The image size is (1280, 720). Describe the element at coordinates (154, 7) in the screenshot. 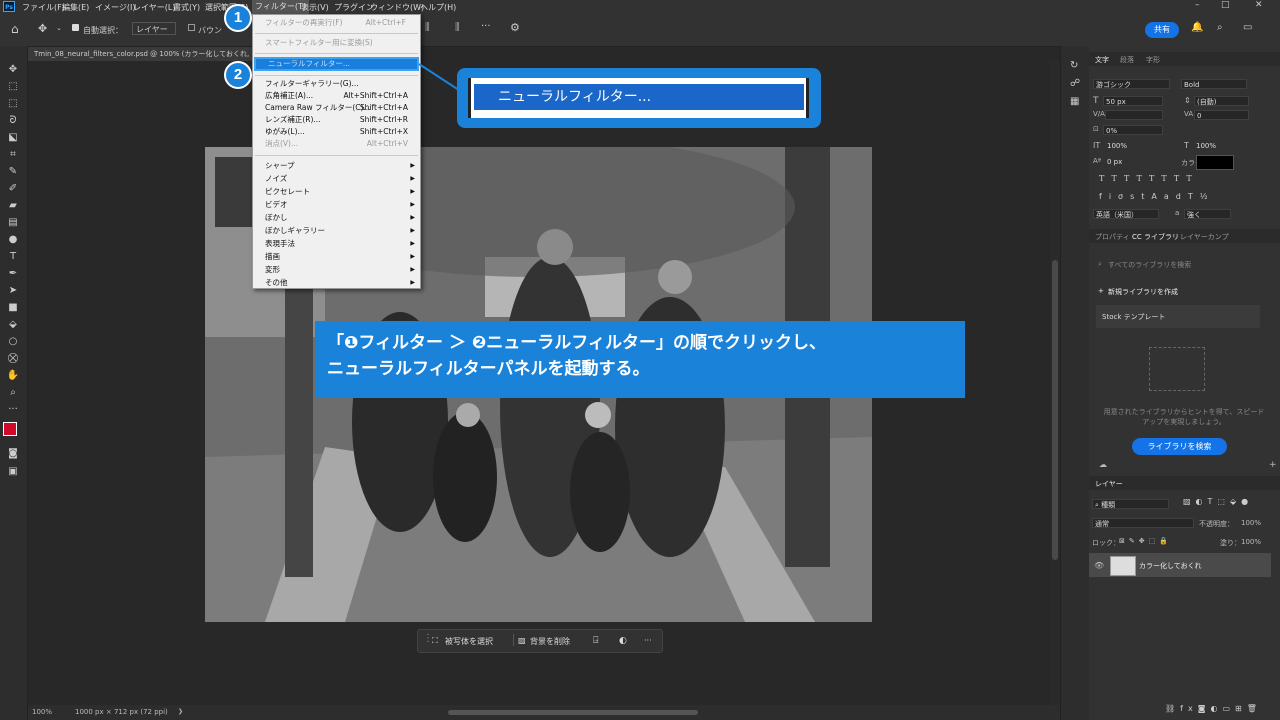

I see `menu-layer: レイヤー(L)` at that location.